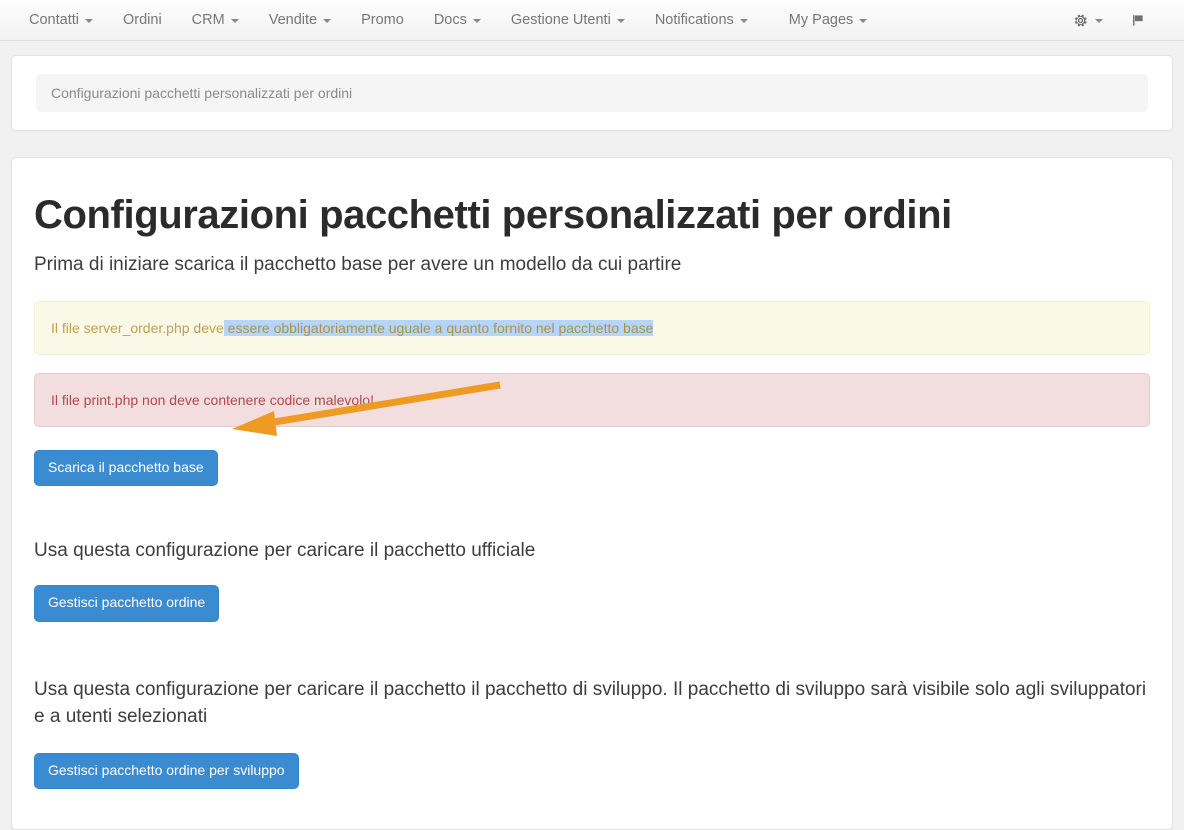 Image resolution: width=1184 pixels, height=830 pixels. I want to click on section-official-button-row: Gestisci pacchetto ordine, so click(592, 603).